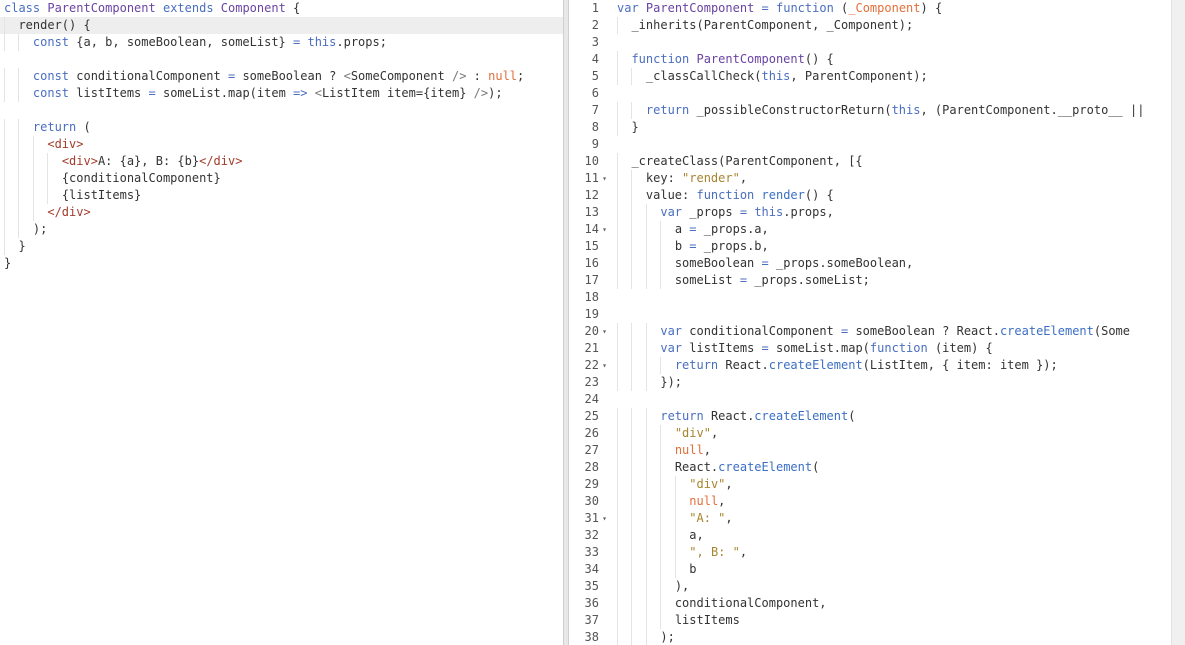 This screenshot has height=645, width=1185. I want to click on code-line: 16 someBoolean = _props.someBoolean,, so click(870, 263).